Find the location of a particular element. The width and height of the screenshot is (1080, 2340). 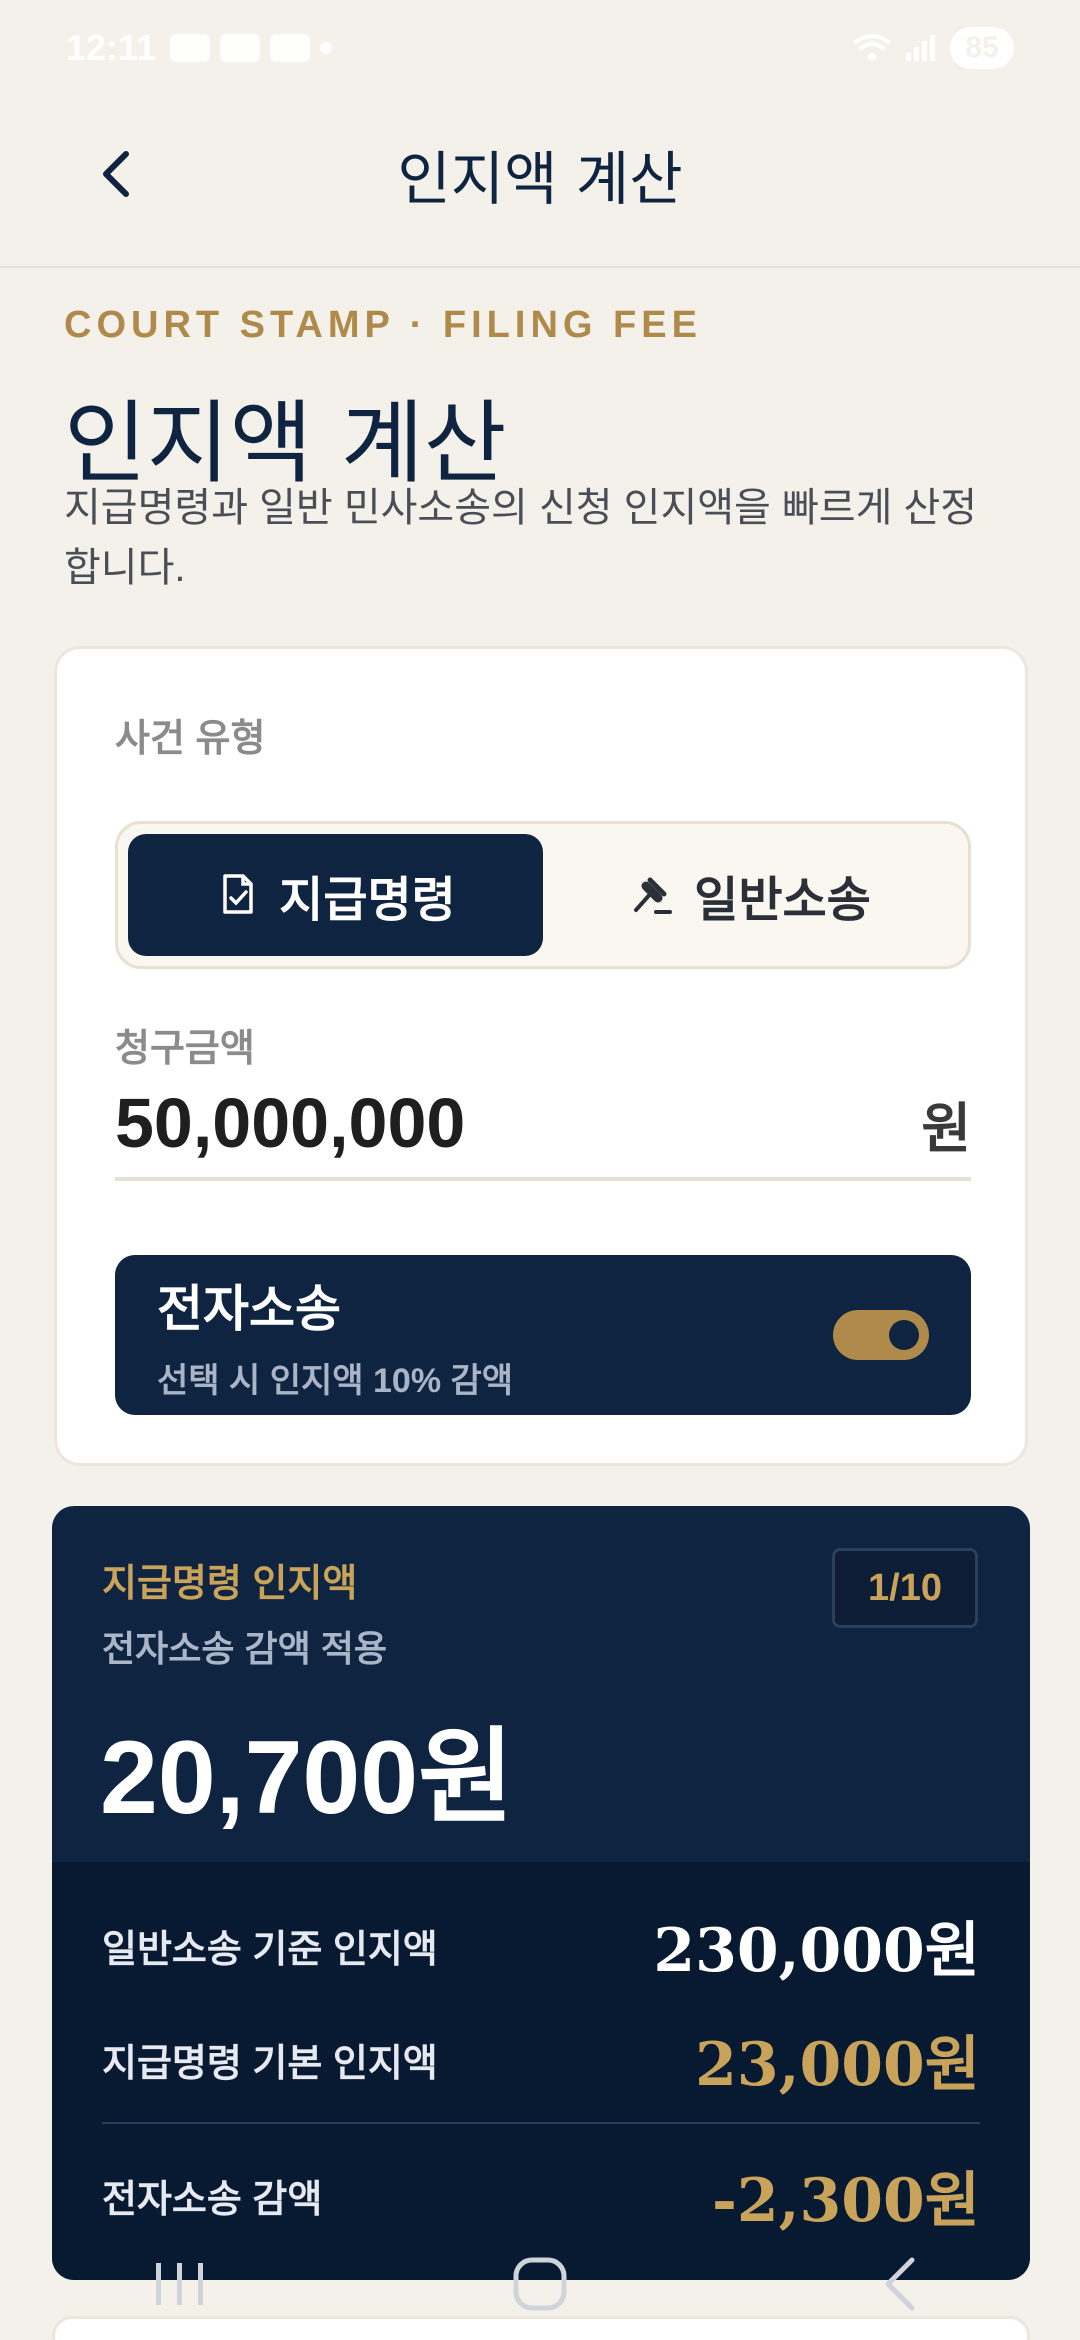

breakdown-value: 230,000 is located at coordinates (789, 1950).